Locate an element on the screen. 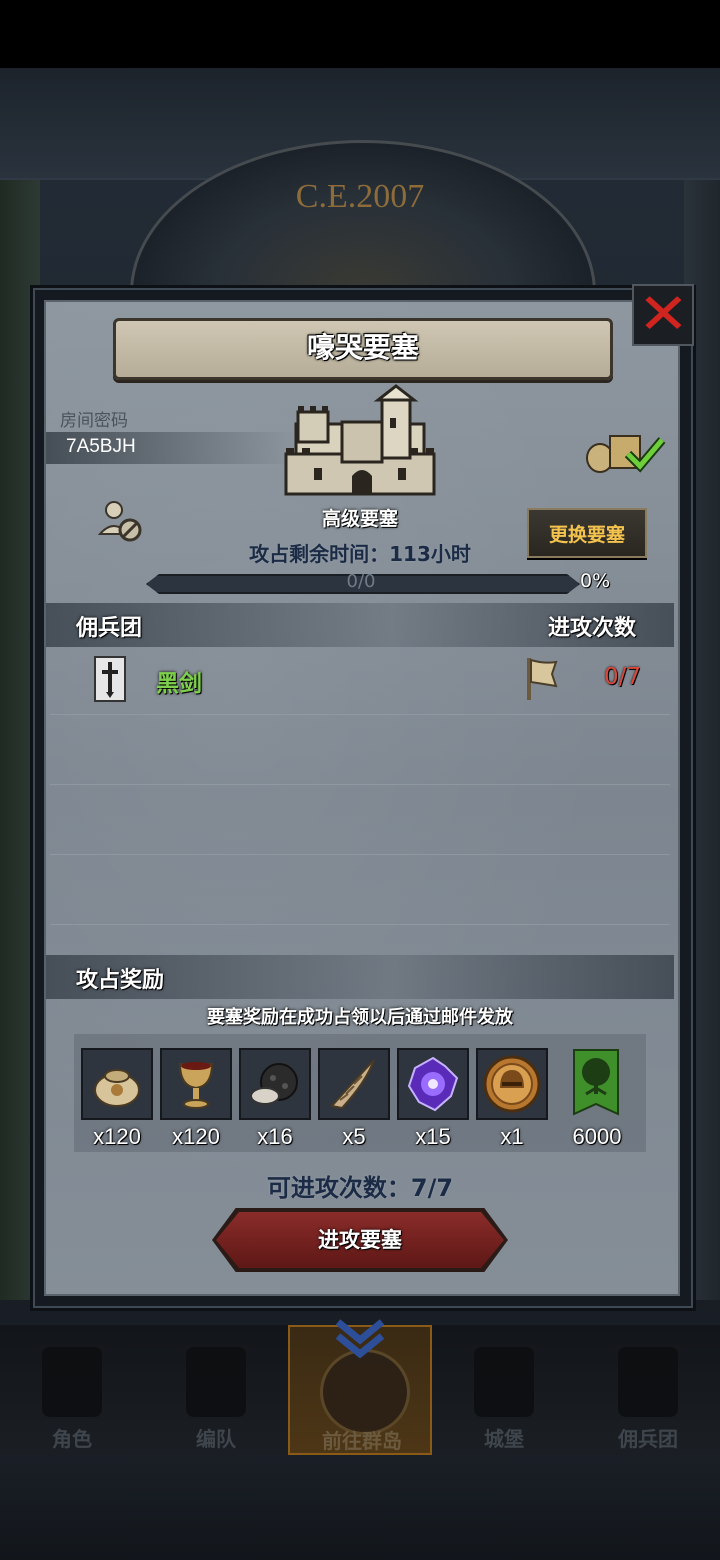  nav-label: 角色 is located at coordinates (72, 1439).